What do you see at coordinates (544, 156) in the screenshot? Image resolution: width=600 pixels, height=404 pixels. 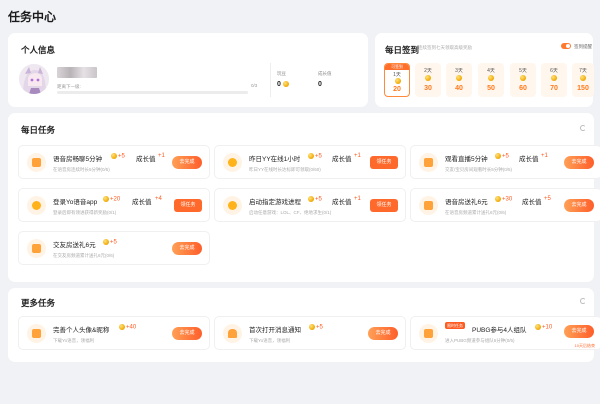 I see `grow-value: +1` at bounding box center [544, 156].